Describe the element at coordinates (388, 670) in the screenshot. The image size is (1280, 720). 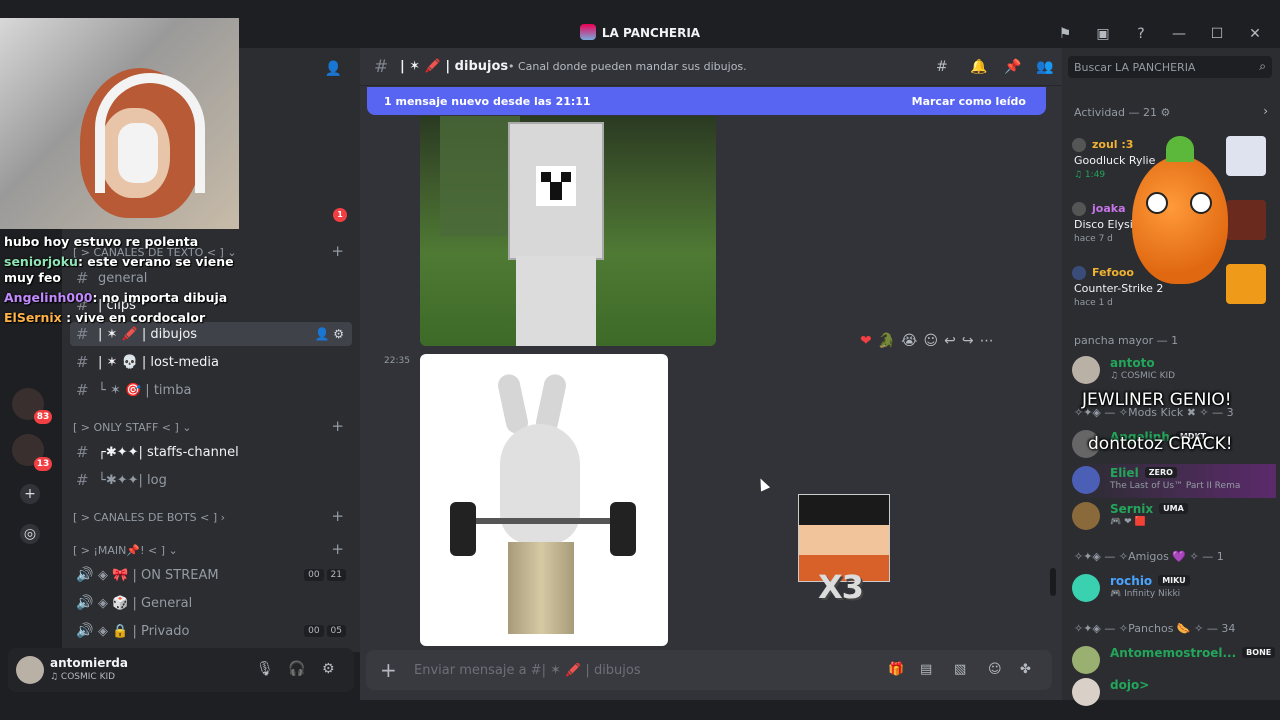
I see `add-attachment-icon: +` at that location.